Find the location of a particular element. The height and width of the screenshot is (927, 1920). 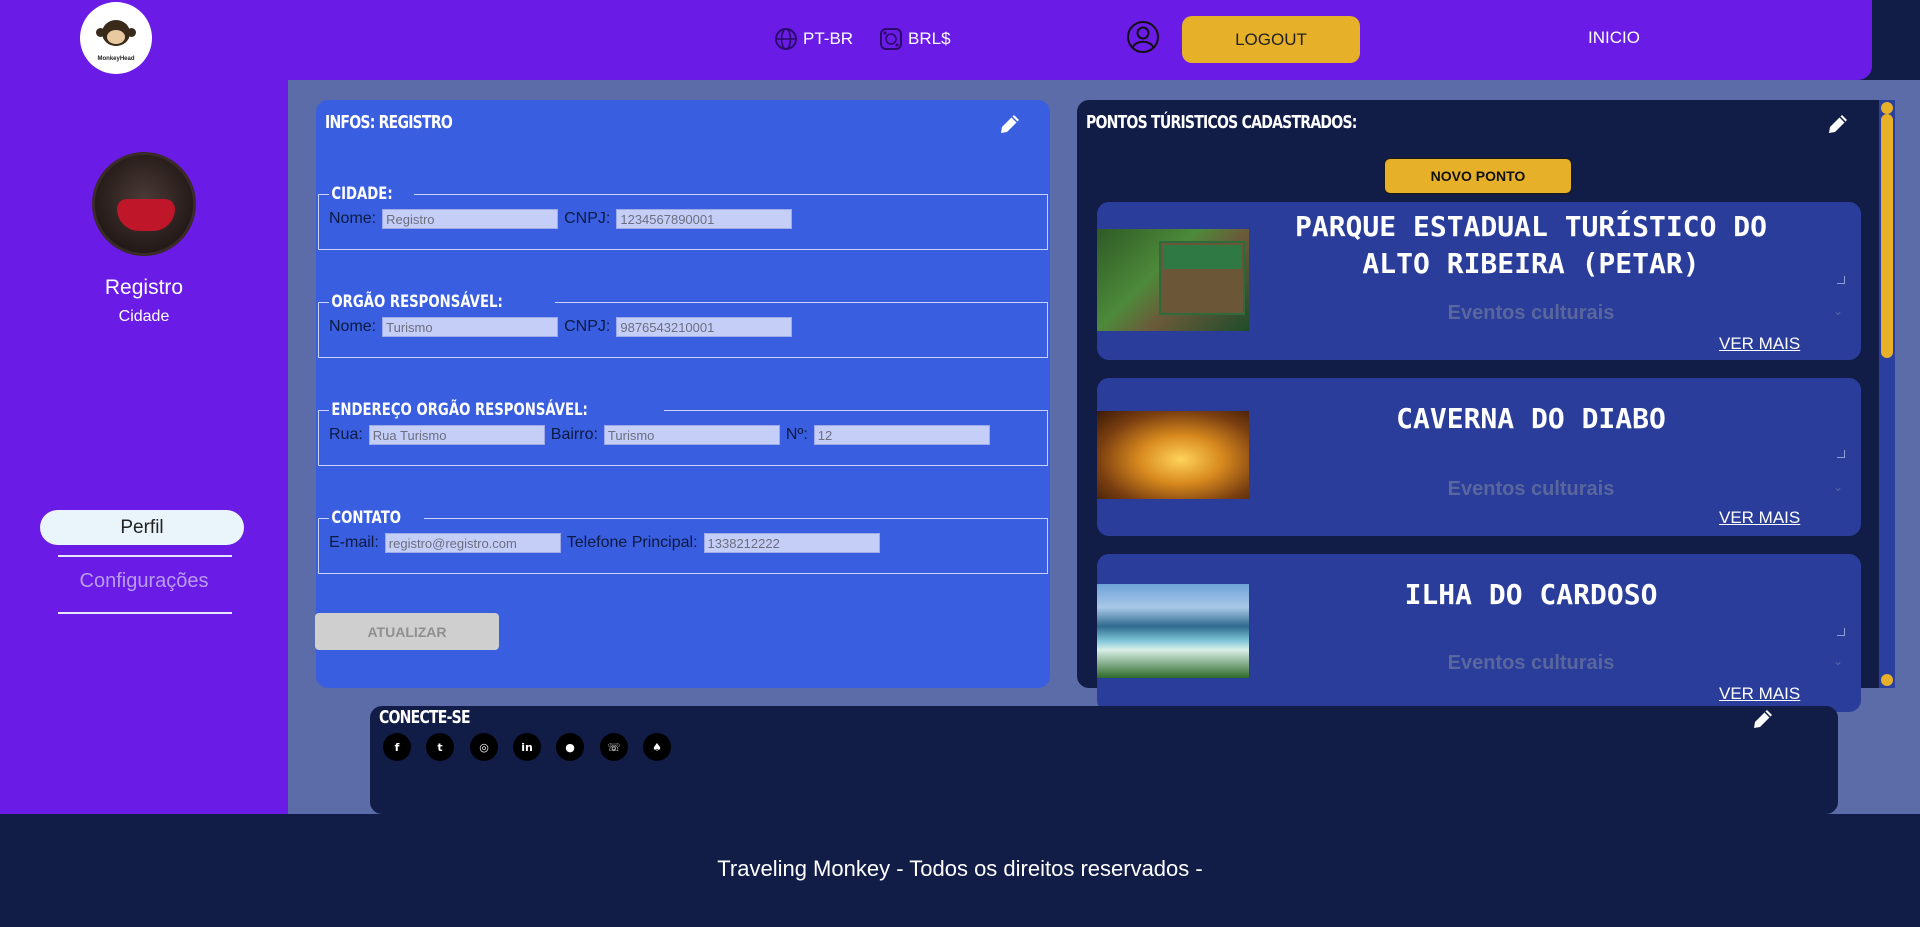

language-label: PT-BR is located at coordinates (828, 38).